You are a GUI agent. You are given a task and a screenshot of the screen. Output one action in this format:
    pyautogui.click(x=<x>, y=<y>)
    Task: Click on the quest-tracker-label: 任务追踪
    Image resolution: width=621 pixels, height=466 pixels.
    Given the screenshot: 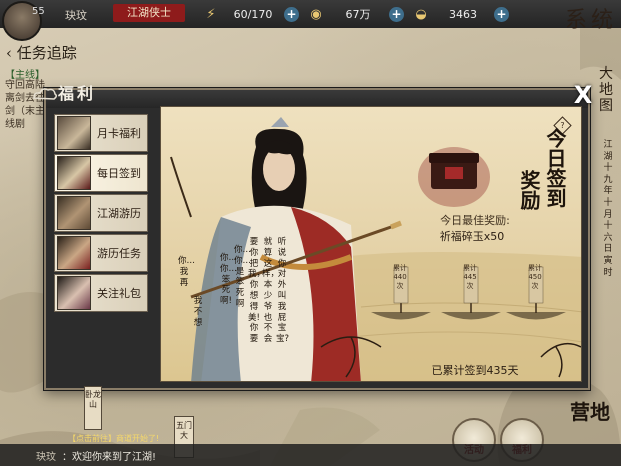 What is the action you would take?
    pyautogui.click(x=46, y=53)
    